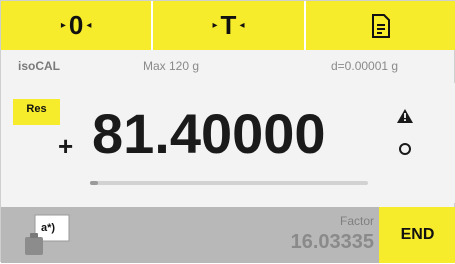  What do you see at coordinates (332, 242) in the screenshot?
I see `factor-value: 16.03335` at bounding box center [332, 242].